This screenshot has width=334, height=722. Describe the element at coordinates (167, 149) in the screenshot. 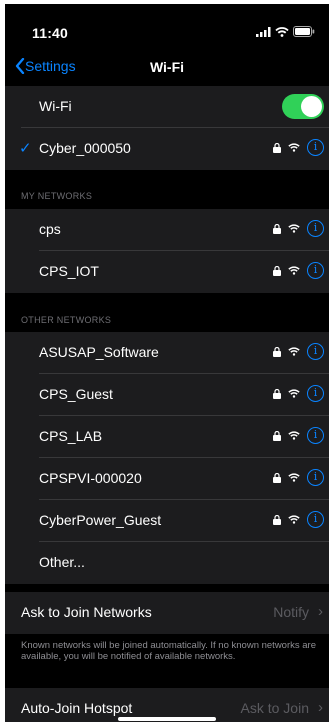

I see `connected-network-row: ✓ Cyber_000050 i` at that location.